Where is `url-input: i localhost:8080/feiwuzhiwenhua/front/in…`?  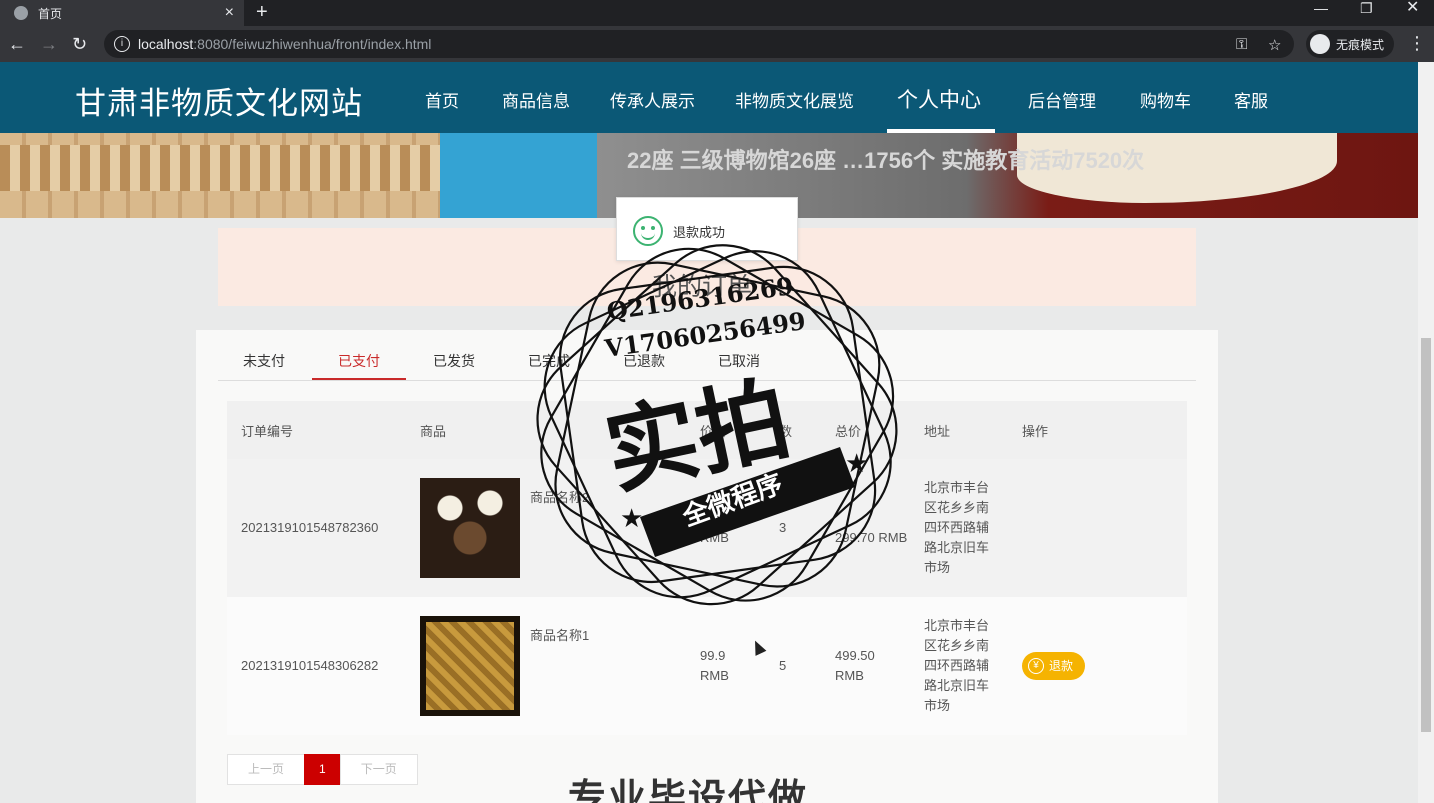
url-input: i localhost:8080/feiwuzhiwenhua/front/in… is located at coordinates (699, 44).